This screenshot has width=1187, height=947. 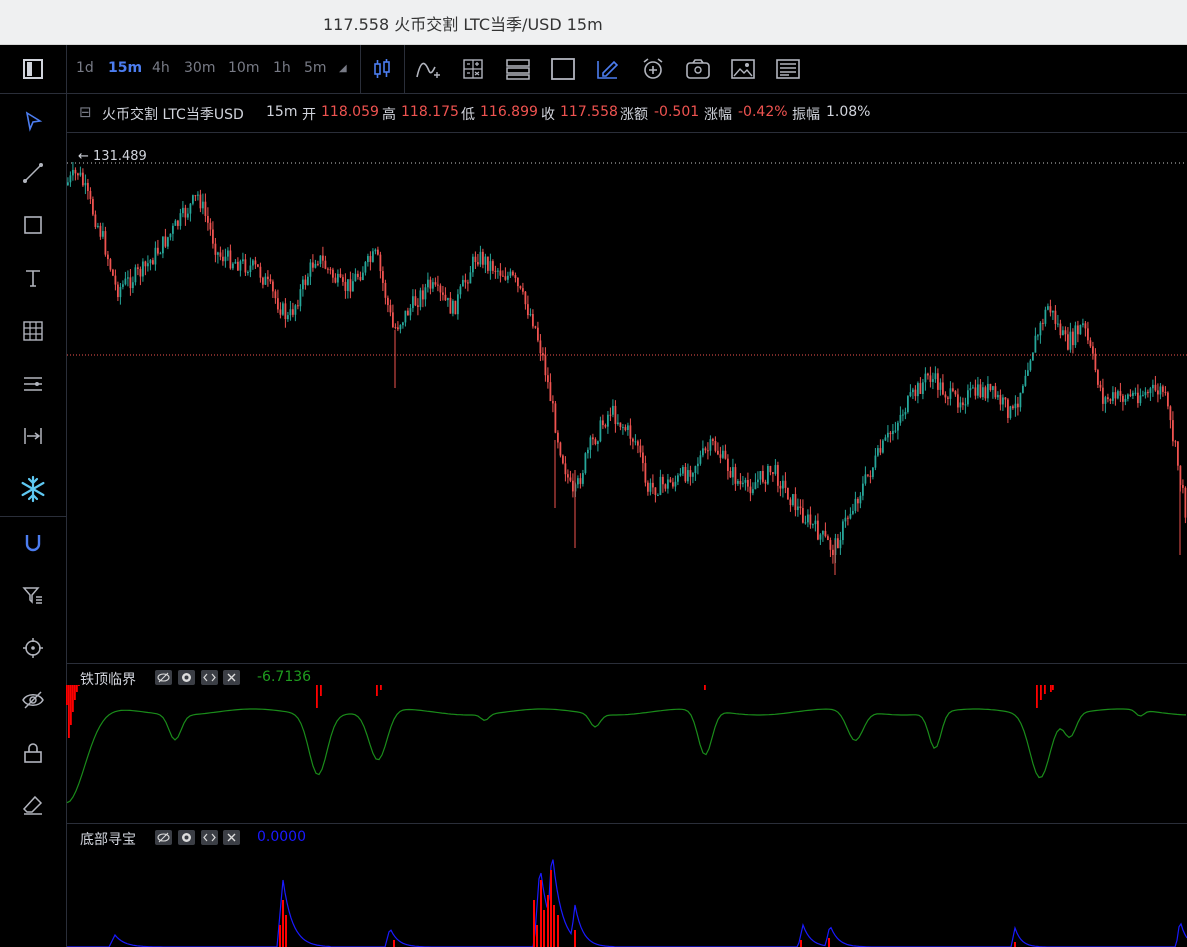 I want to click on indicator-2-source-icon, so click(x=209, y=837).